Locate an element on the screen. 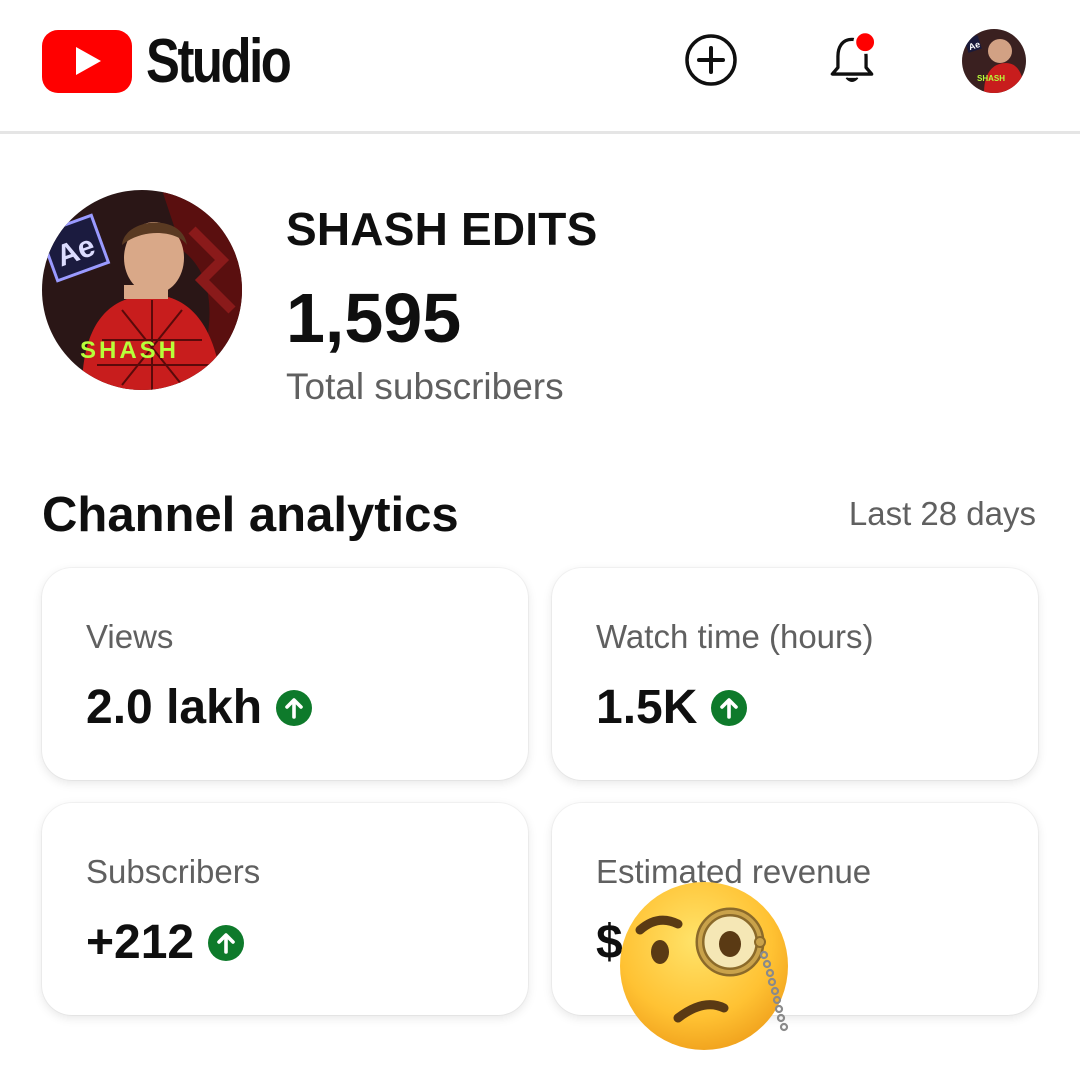 The width and height of the screenshot is (1080, 1080). top-app-bar: Studio Ae SHASH is located at coordinates (540, 67).